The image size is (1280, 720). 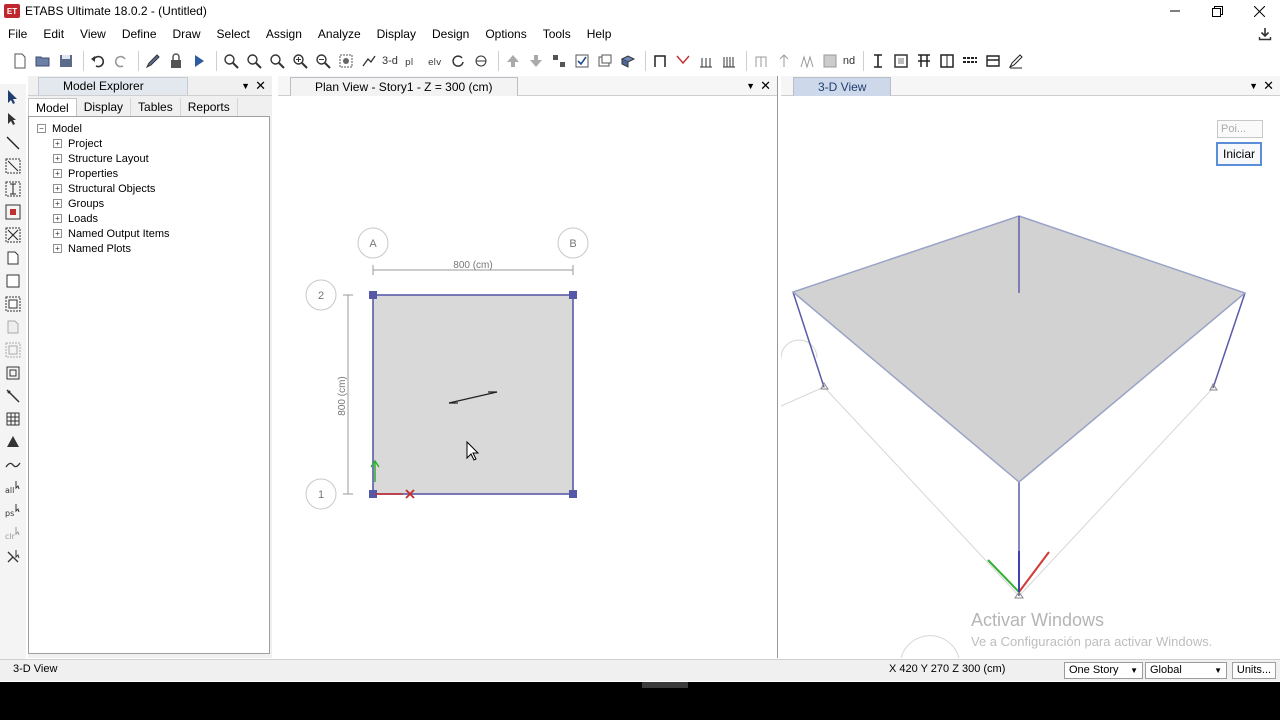 What do you see at coordinates (199, 61) in the screenshot?
I see `run-analysis-button` at bounding box center [199, 61].